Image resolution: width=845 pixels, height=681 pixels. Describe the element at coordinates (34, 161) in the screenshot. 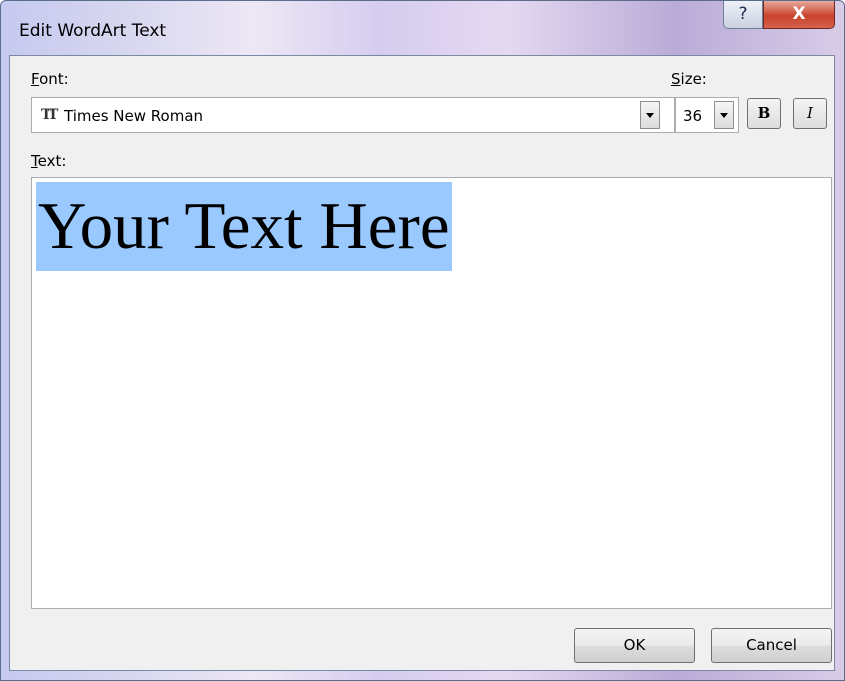

I see `text-label-accesskey: T` at that location.